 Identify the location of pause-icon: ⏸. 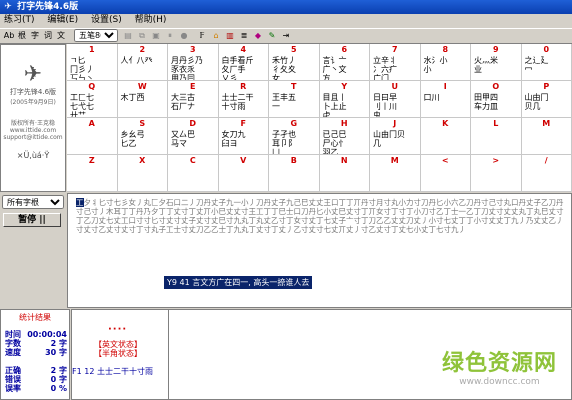
(170, 36).